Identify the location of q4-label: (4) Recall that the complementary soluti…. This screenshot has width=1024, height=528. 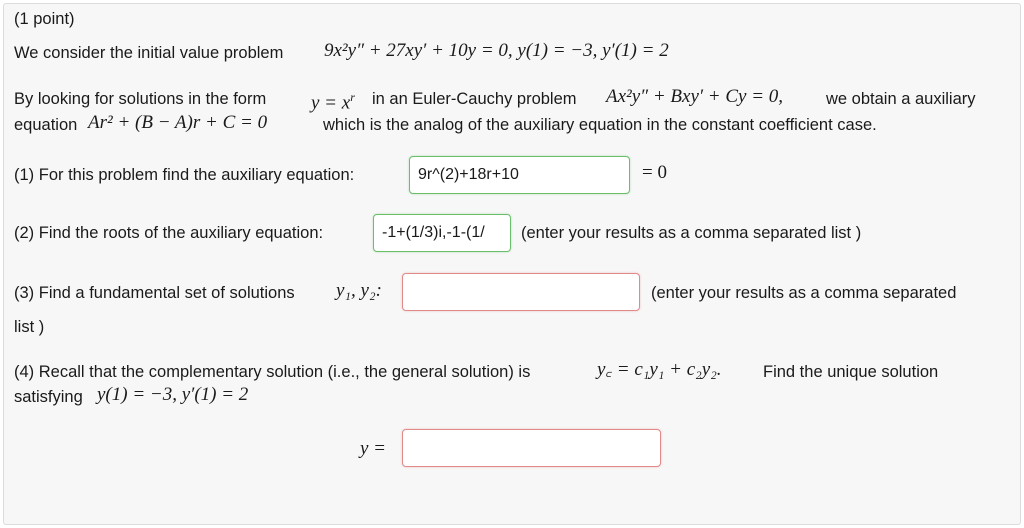
(272, 372).